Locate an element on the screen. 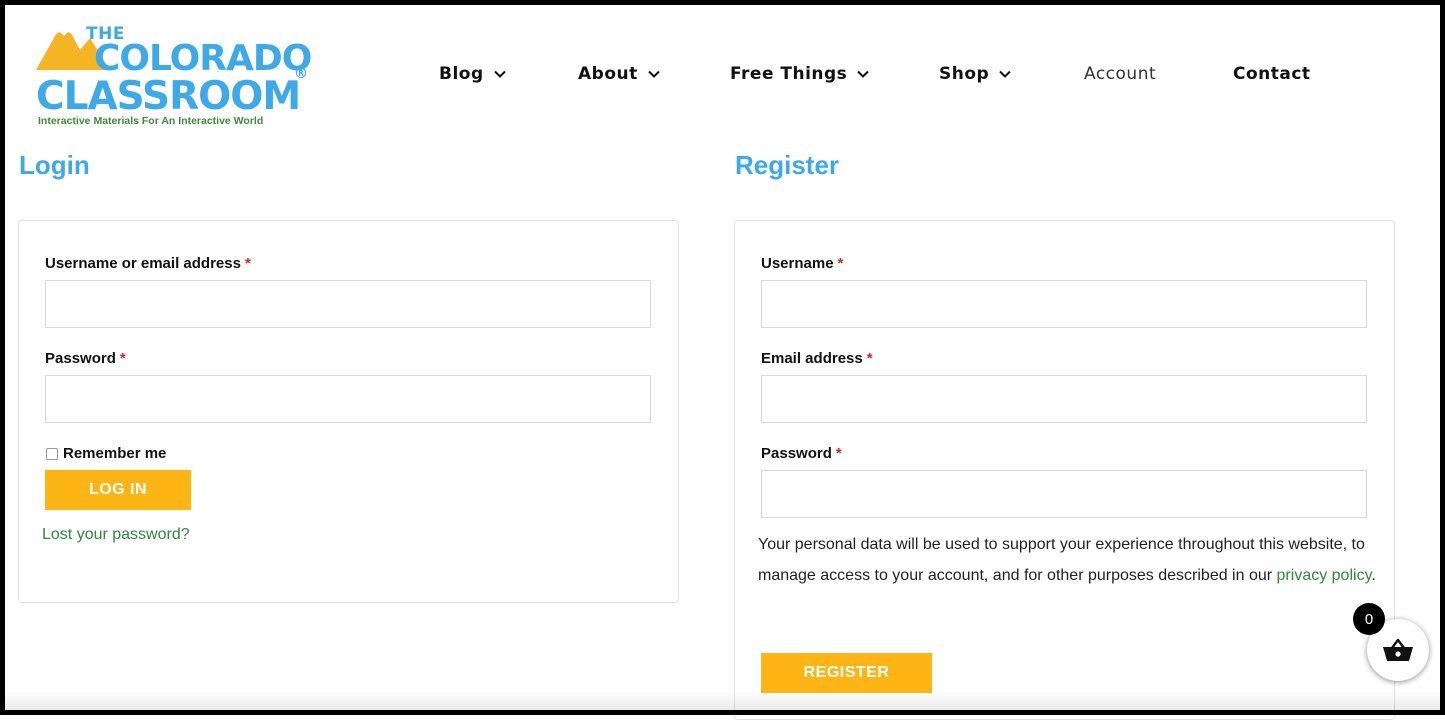 This screenshot has height=720, width=1445. label-text: Username or email address is located at coordinates (143, 263).